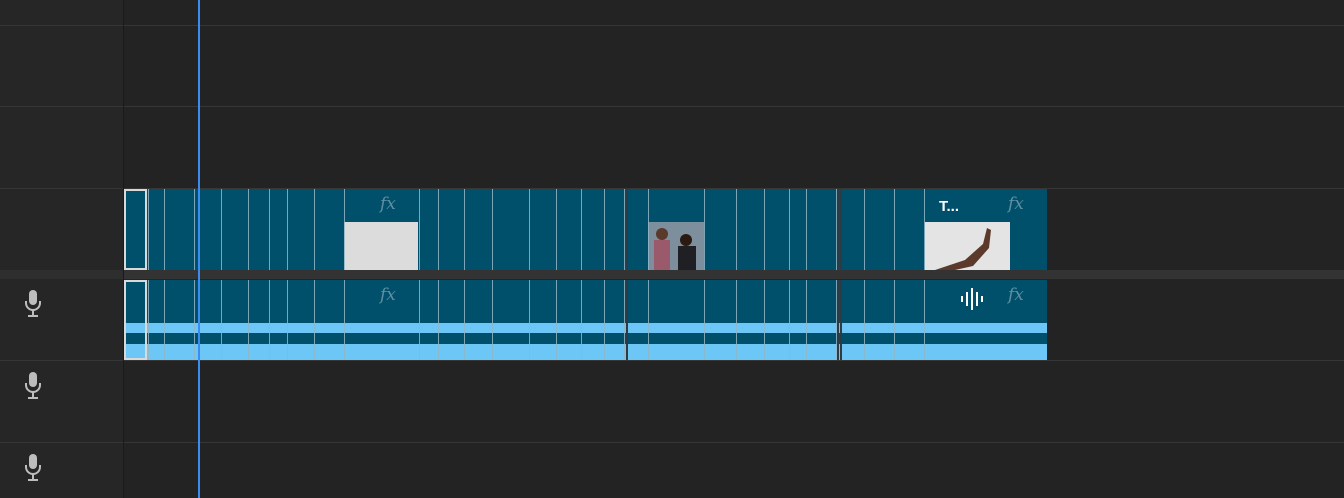  Describe the element at coordinates (967, 246) in the screenshot. I see `clip-thumbnail-title` at that location.